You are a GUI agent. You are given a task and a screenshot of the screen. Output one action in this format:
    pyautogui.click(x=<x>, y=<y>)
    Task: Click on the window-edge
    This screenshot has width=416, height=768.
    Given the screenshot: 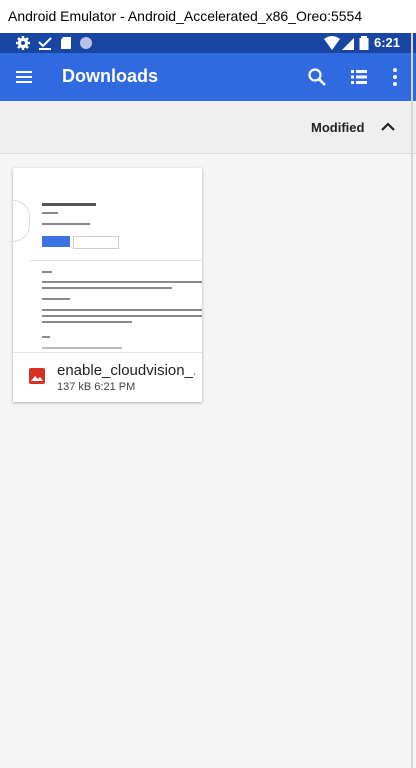 What is the action you would take?
    pyautogui.click(x=412, y=400)
    